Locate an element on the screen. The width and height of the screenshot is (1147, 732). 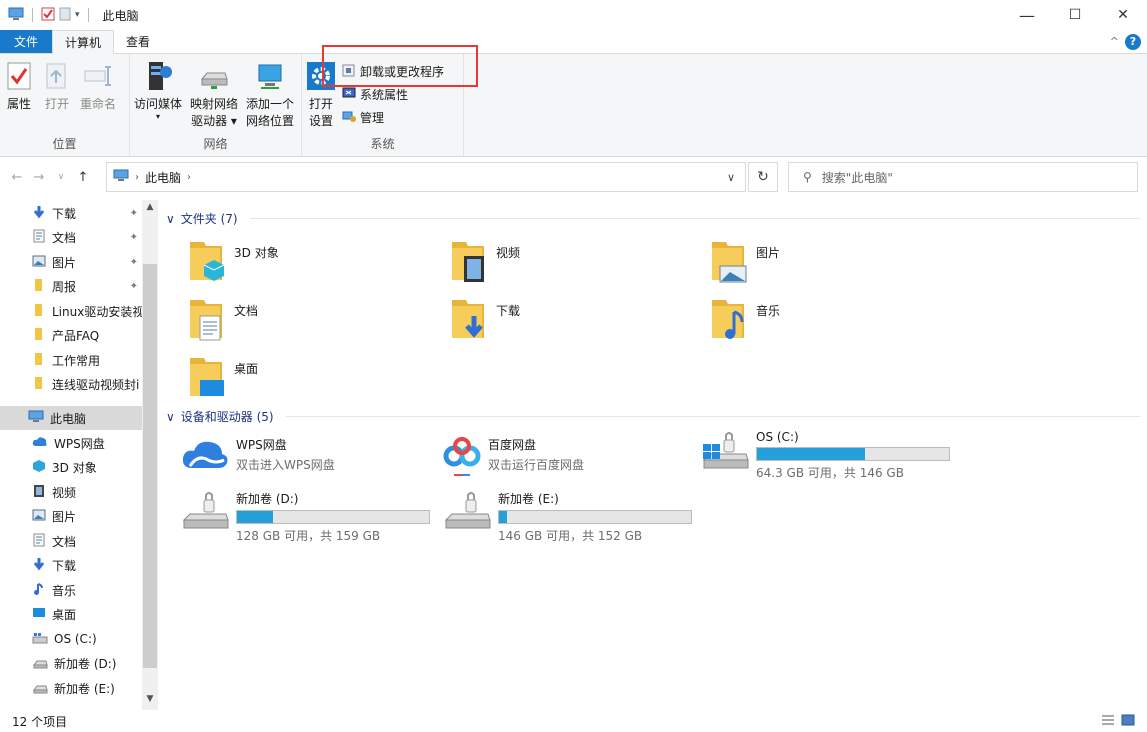
nav-quick-item: 产品FAQ is located at coordinates (71, 336).